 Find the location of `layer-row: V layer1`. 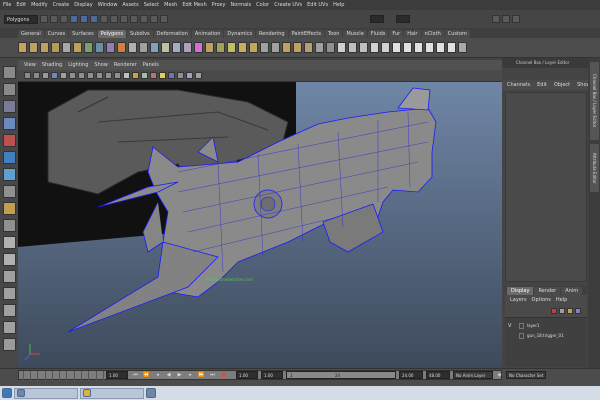

layer-row: V layer1 is located at coordinates (546, 325).